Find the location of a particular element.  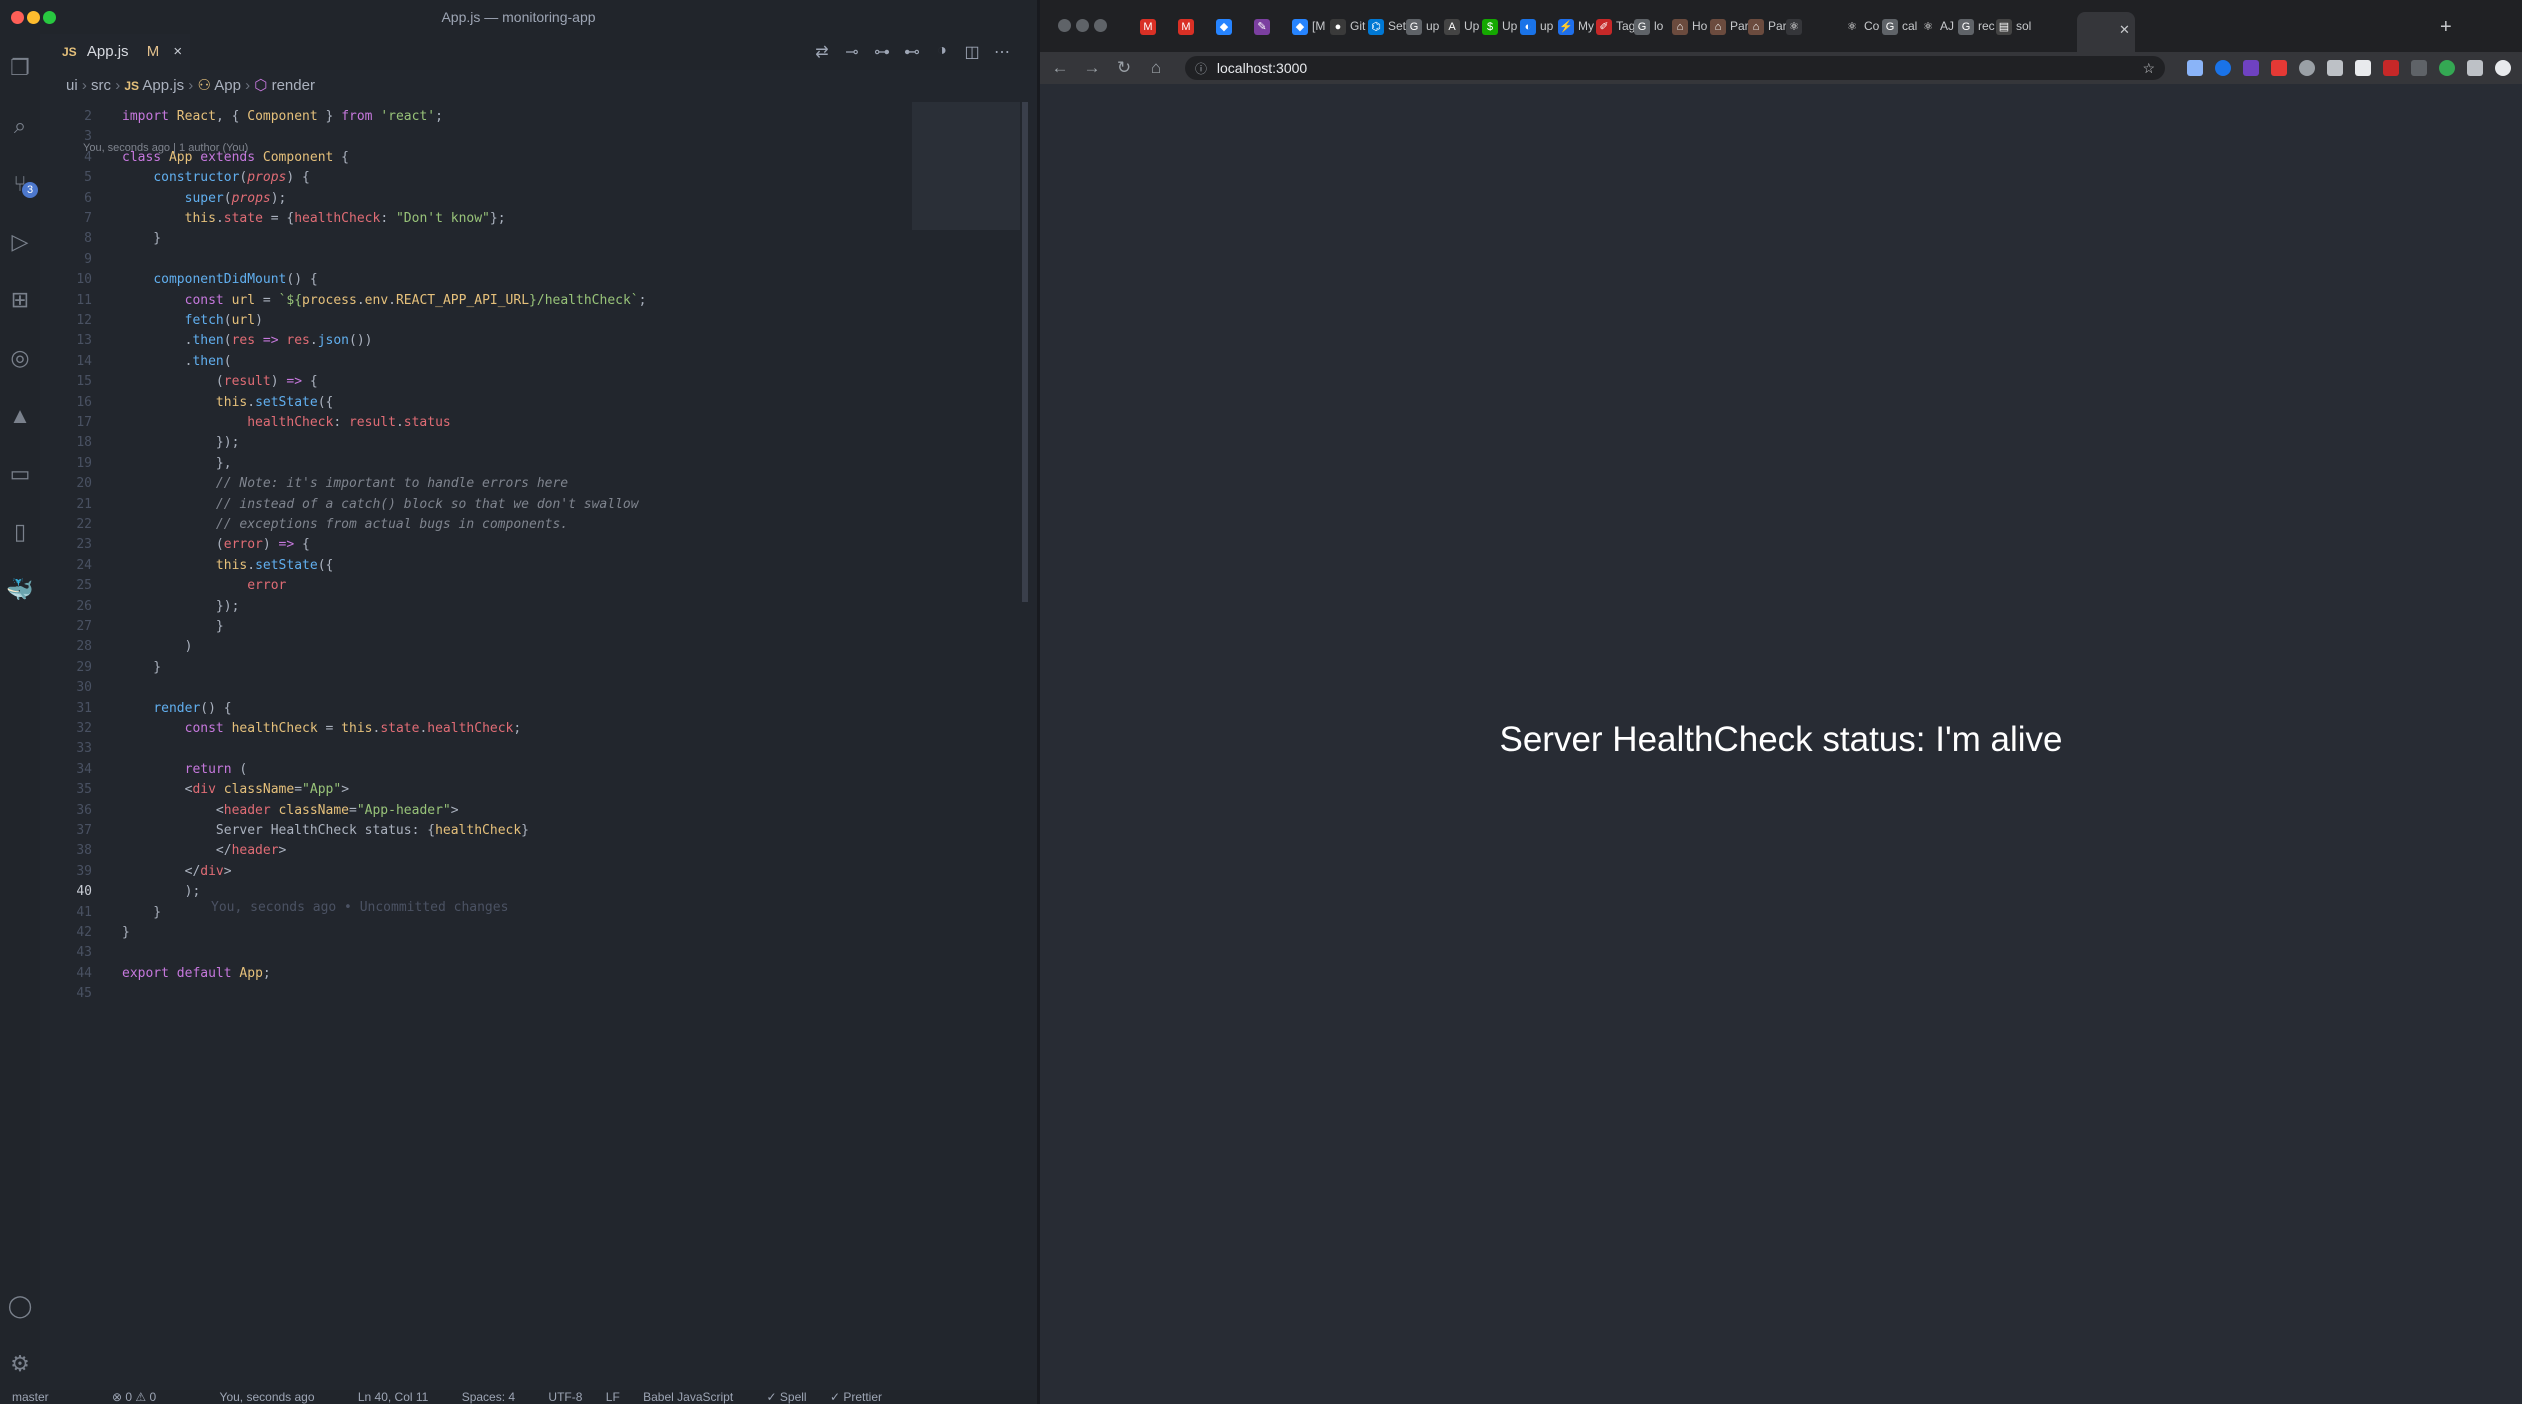

prettier-indicator: ✓ Prettier is located at coordinates (856, 1397).